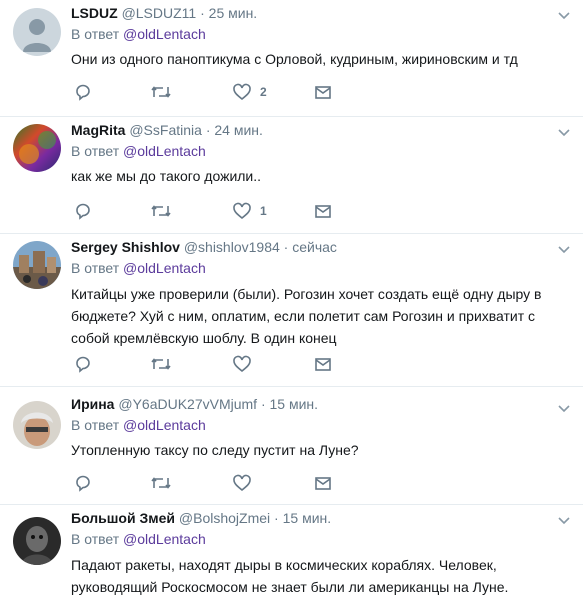  I want to click on user-name: Ирина, so click(92, 404).